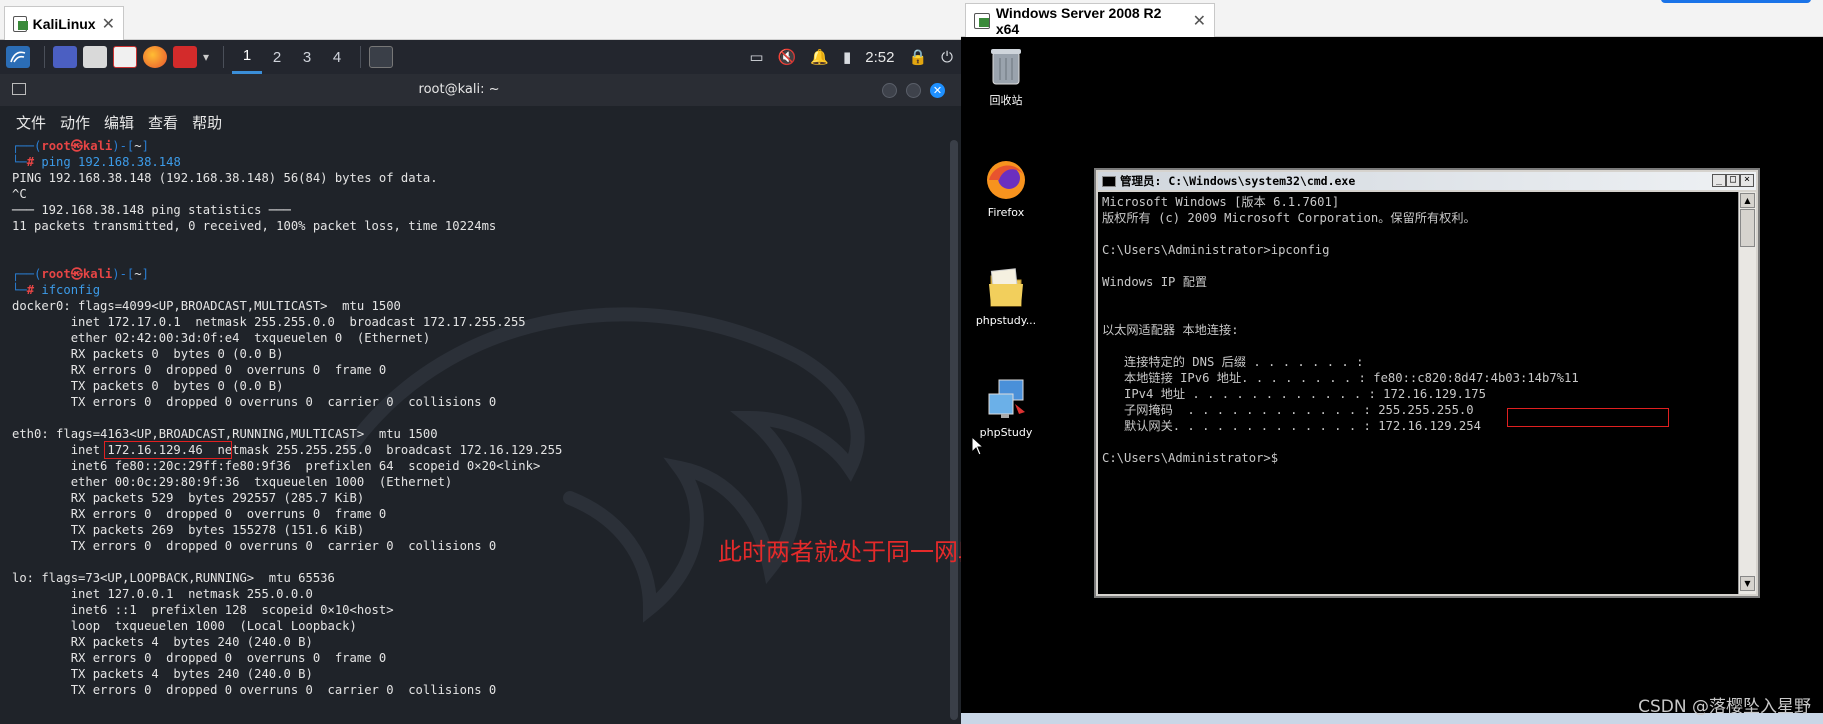 This screenshot has height=724, width=1823. What do you see at coordinates (155, 57) in the screenshot?
I see `firefox-icon` at bounding box center [155, 57].